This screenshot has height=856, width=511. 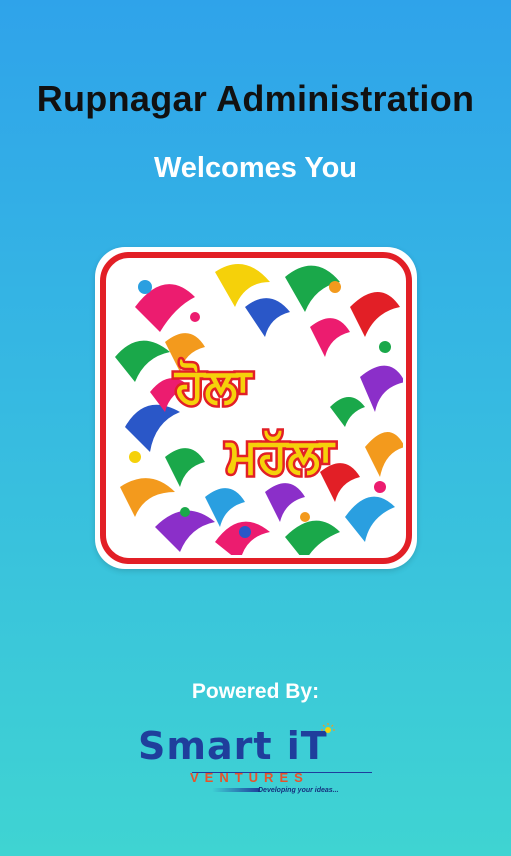 What do you see at coordinates (213, 386) in the screenshot?
I see `logo-text-line1: ਹੋਲਾ` at bounding box center [213, 386].